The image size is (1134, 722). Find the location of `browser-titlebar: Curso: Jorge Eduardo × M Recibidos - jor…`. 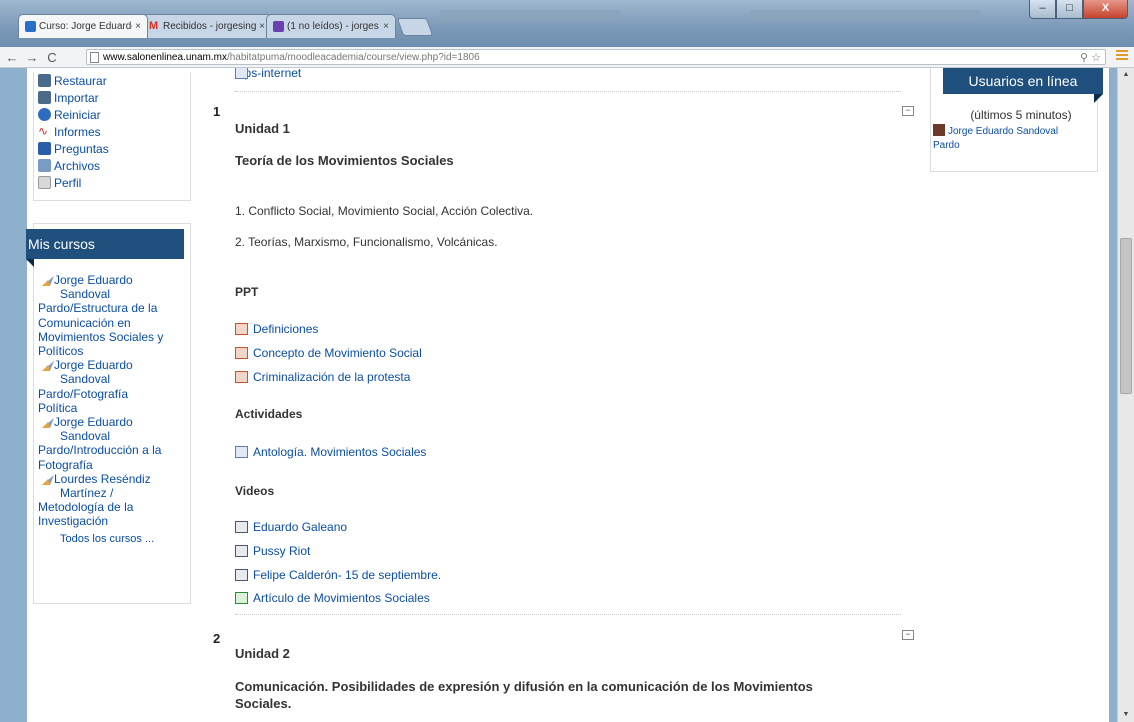

browser-titlebar: Curso: Jorge Eduardo × M Recibidos - jor… is located at coordinates (567, 23).